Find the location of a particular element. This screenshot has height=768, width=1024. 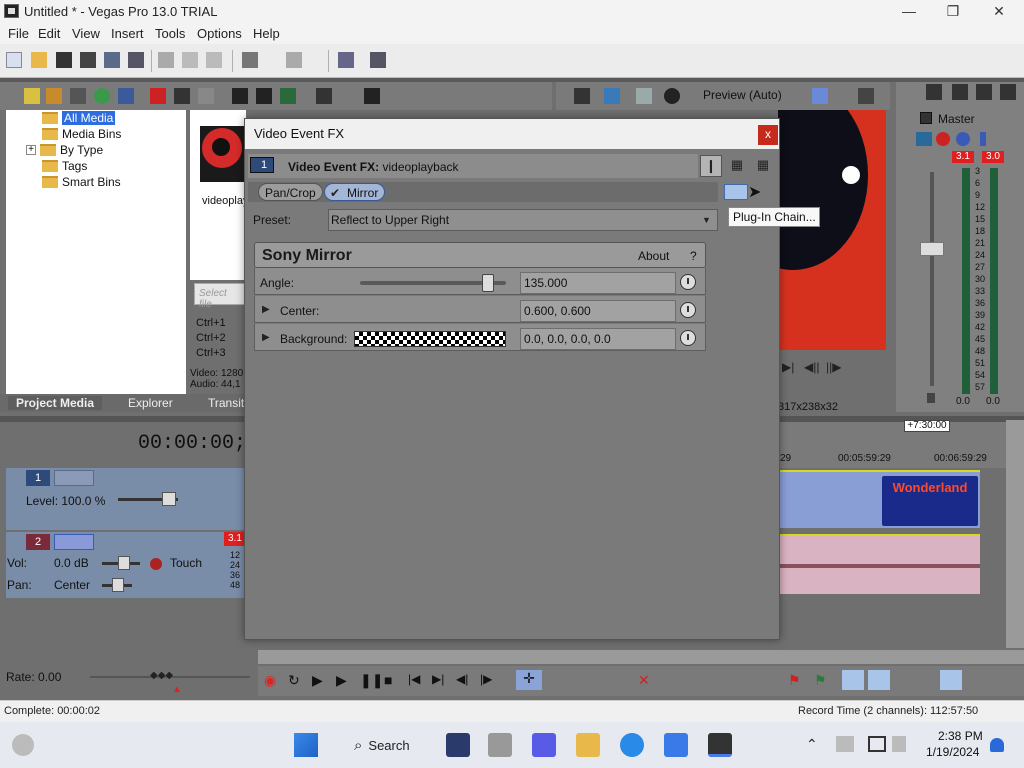

media-generator-icon is located at coordinates (206, 96).